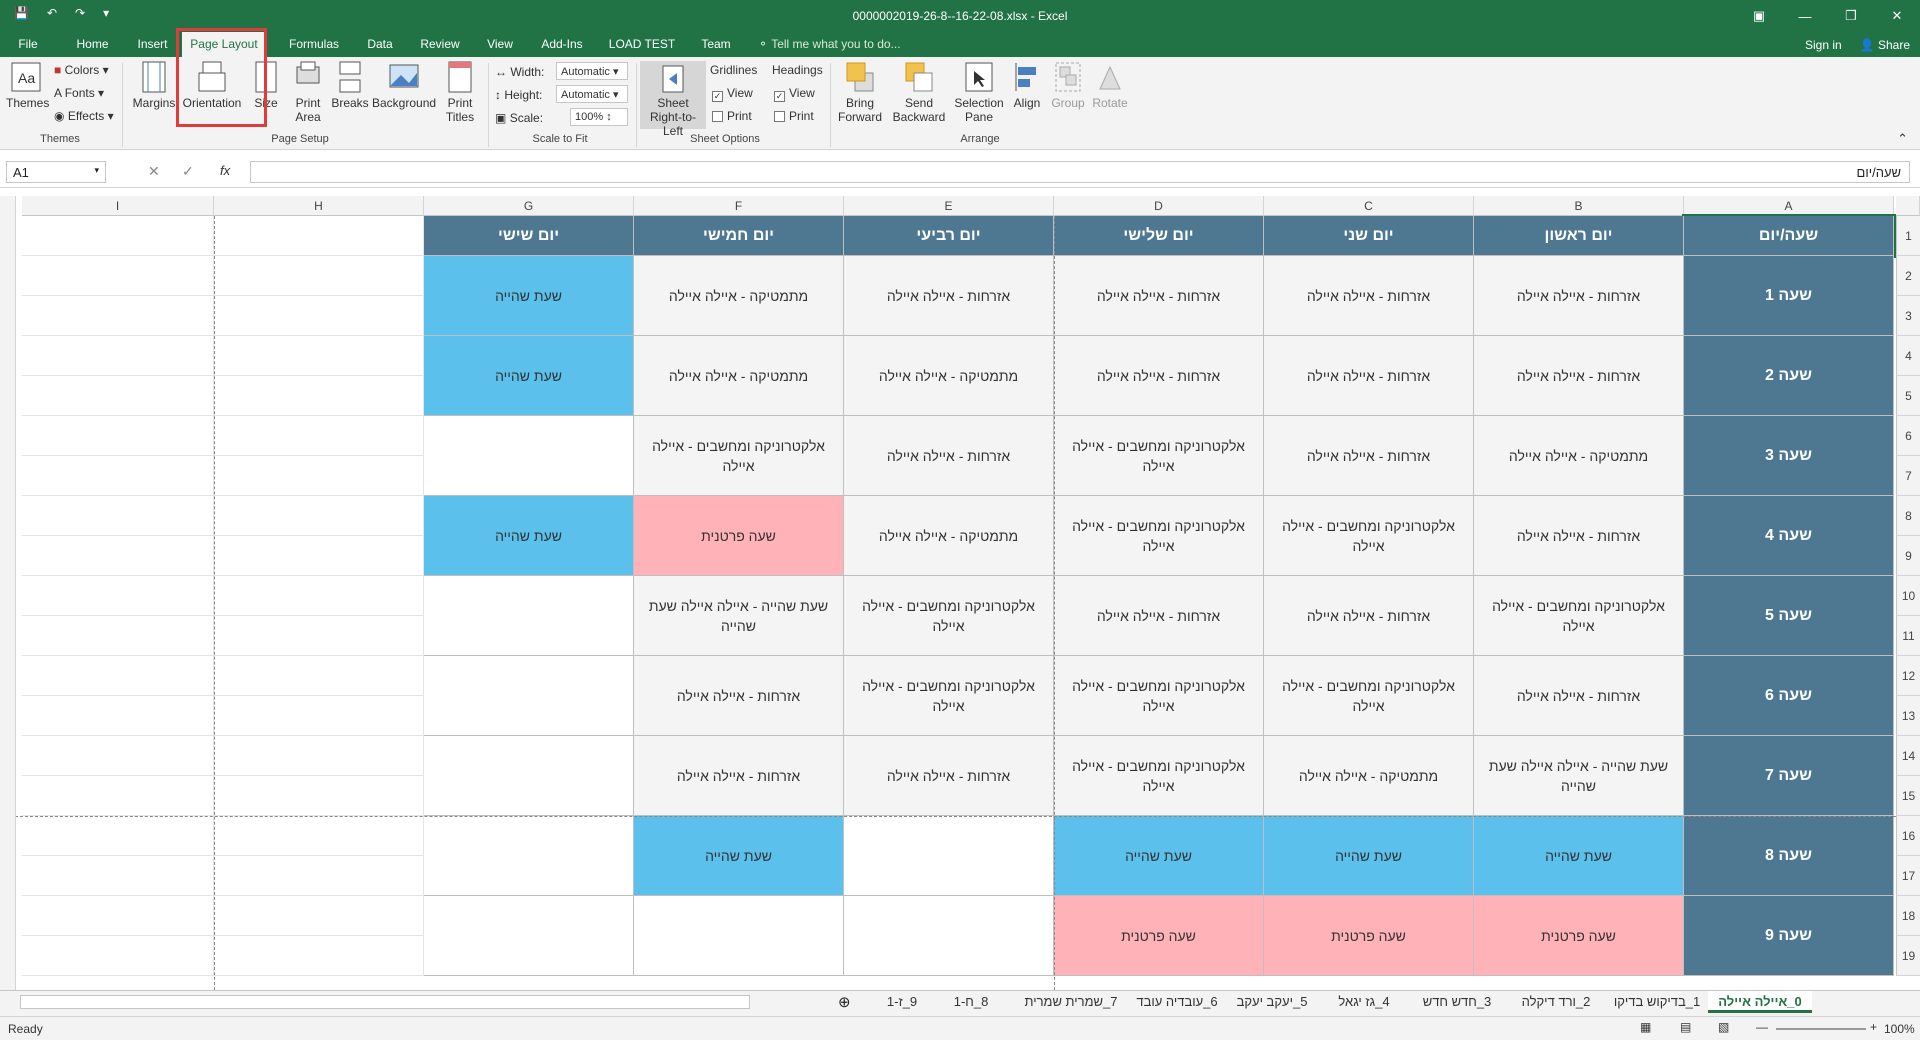  Describe the element at coordinates (1908, 676) in the screenshot. I see `row-header: 12` at that location.